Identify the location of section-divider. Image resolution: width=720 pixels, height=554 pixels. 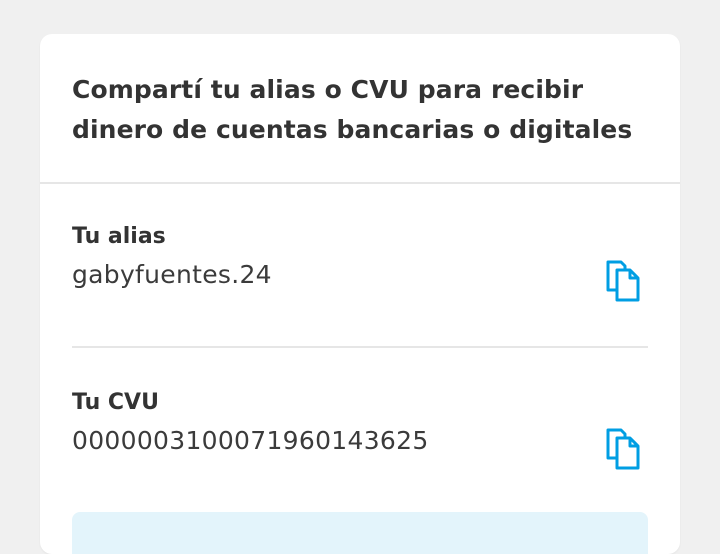
(360, 347).